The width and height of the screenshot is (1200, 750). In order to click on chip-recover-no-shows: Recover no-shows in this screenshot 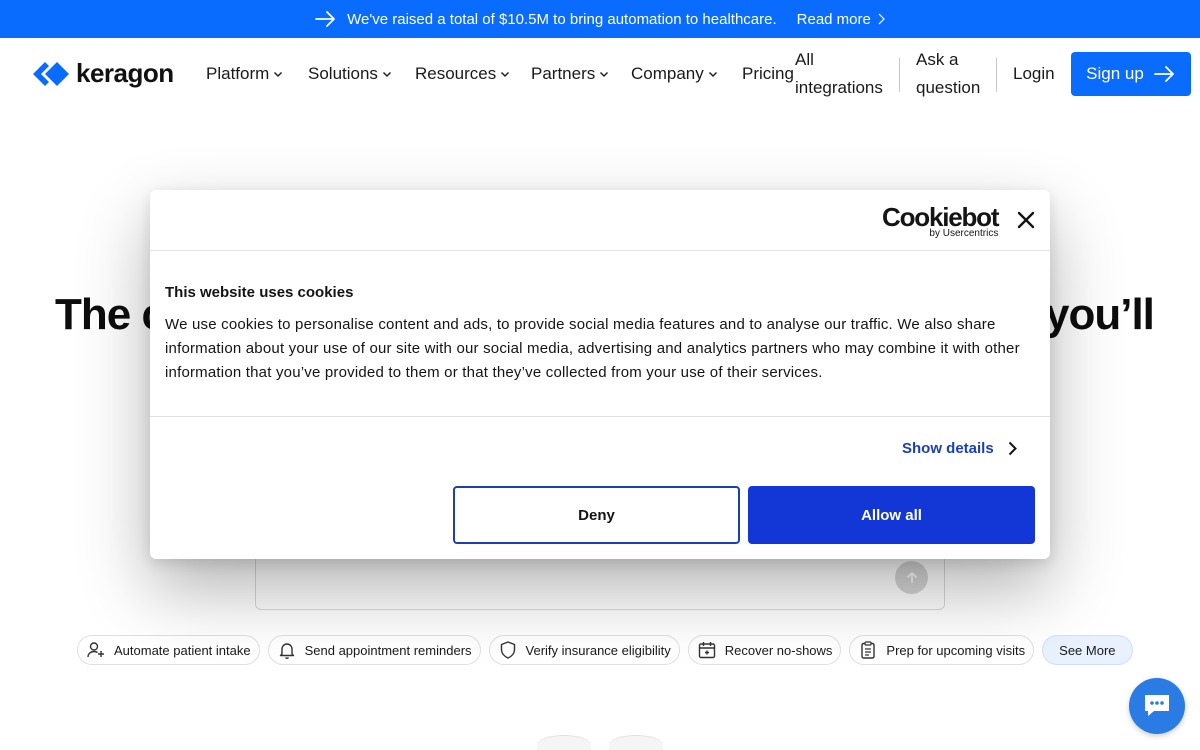, I will do `click(764, 650)`.